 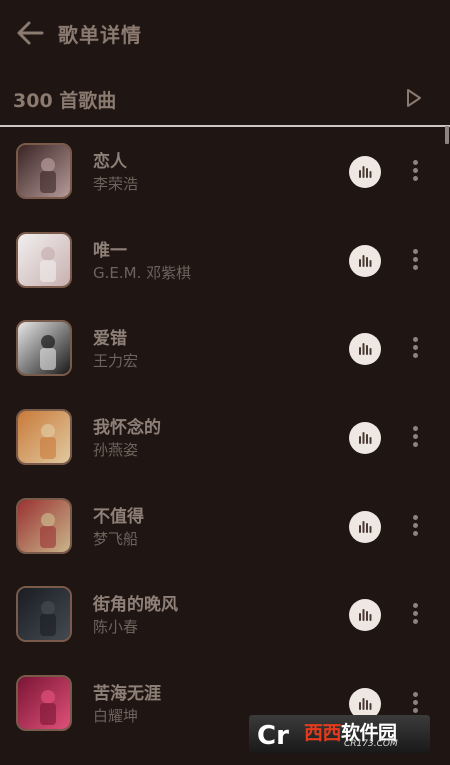 I want to click on song-row: 恋人 李荣浩, so click(x=225, y=171).